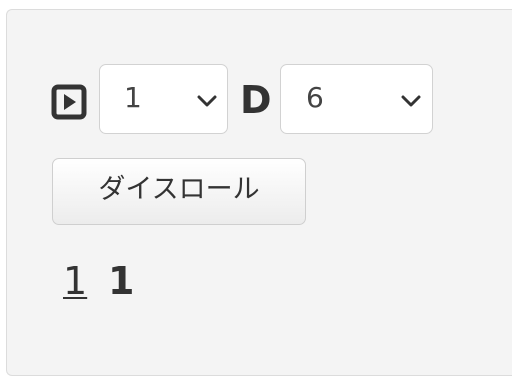 The width and height of the screenshot is (512, 387). What do you see at coordinates (121, 281) in the screenshot?
I see `roll-result-total: 1` at bounding box center [121, 281].